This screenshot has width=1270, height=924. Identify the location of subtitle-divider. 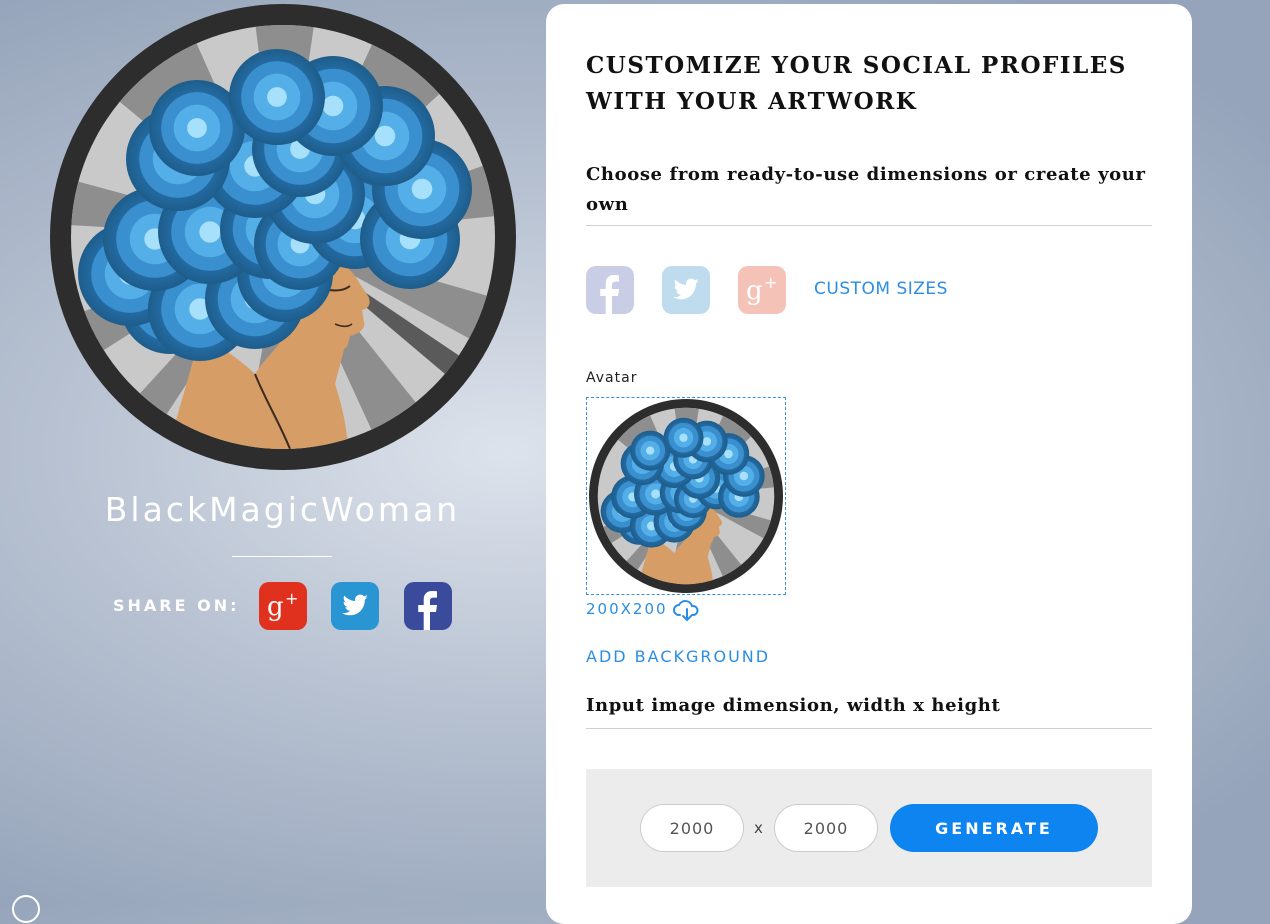
(869, 225).